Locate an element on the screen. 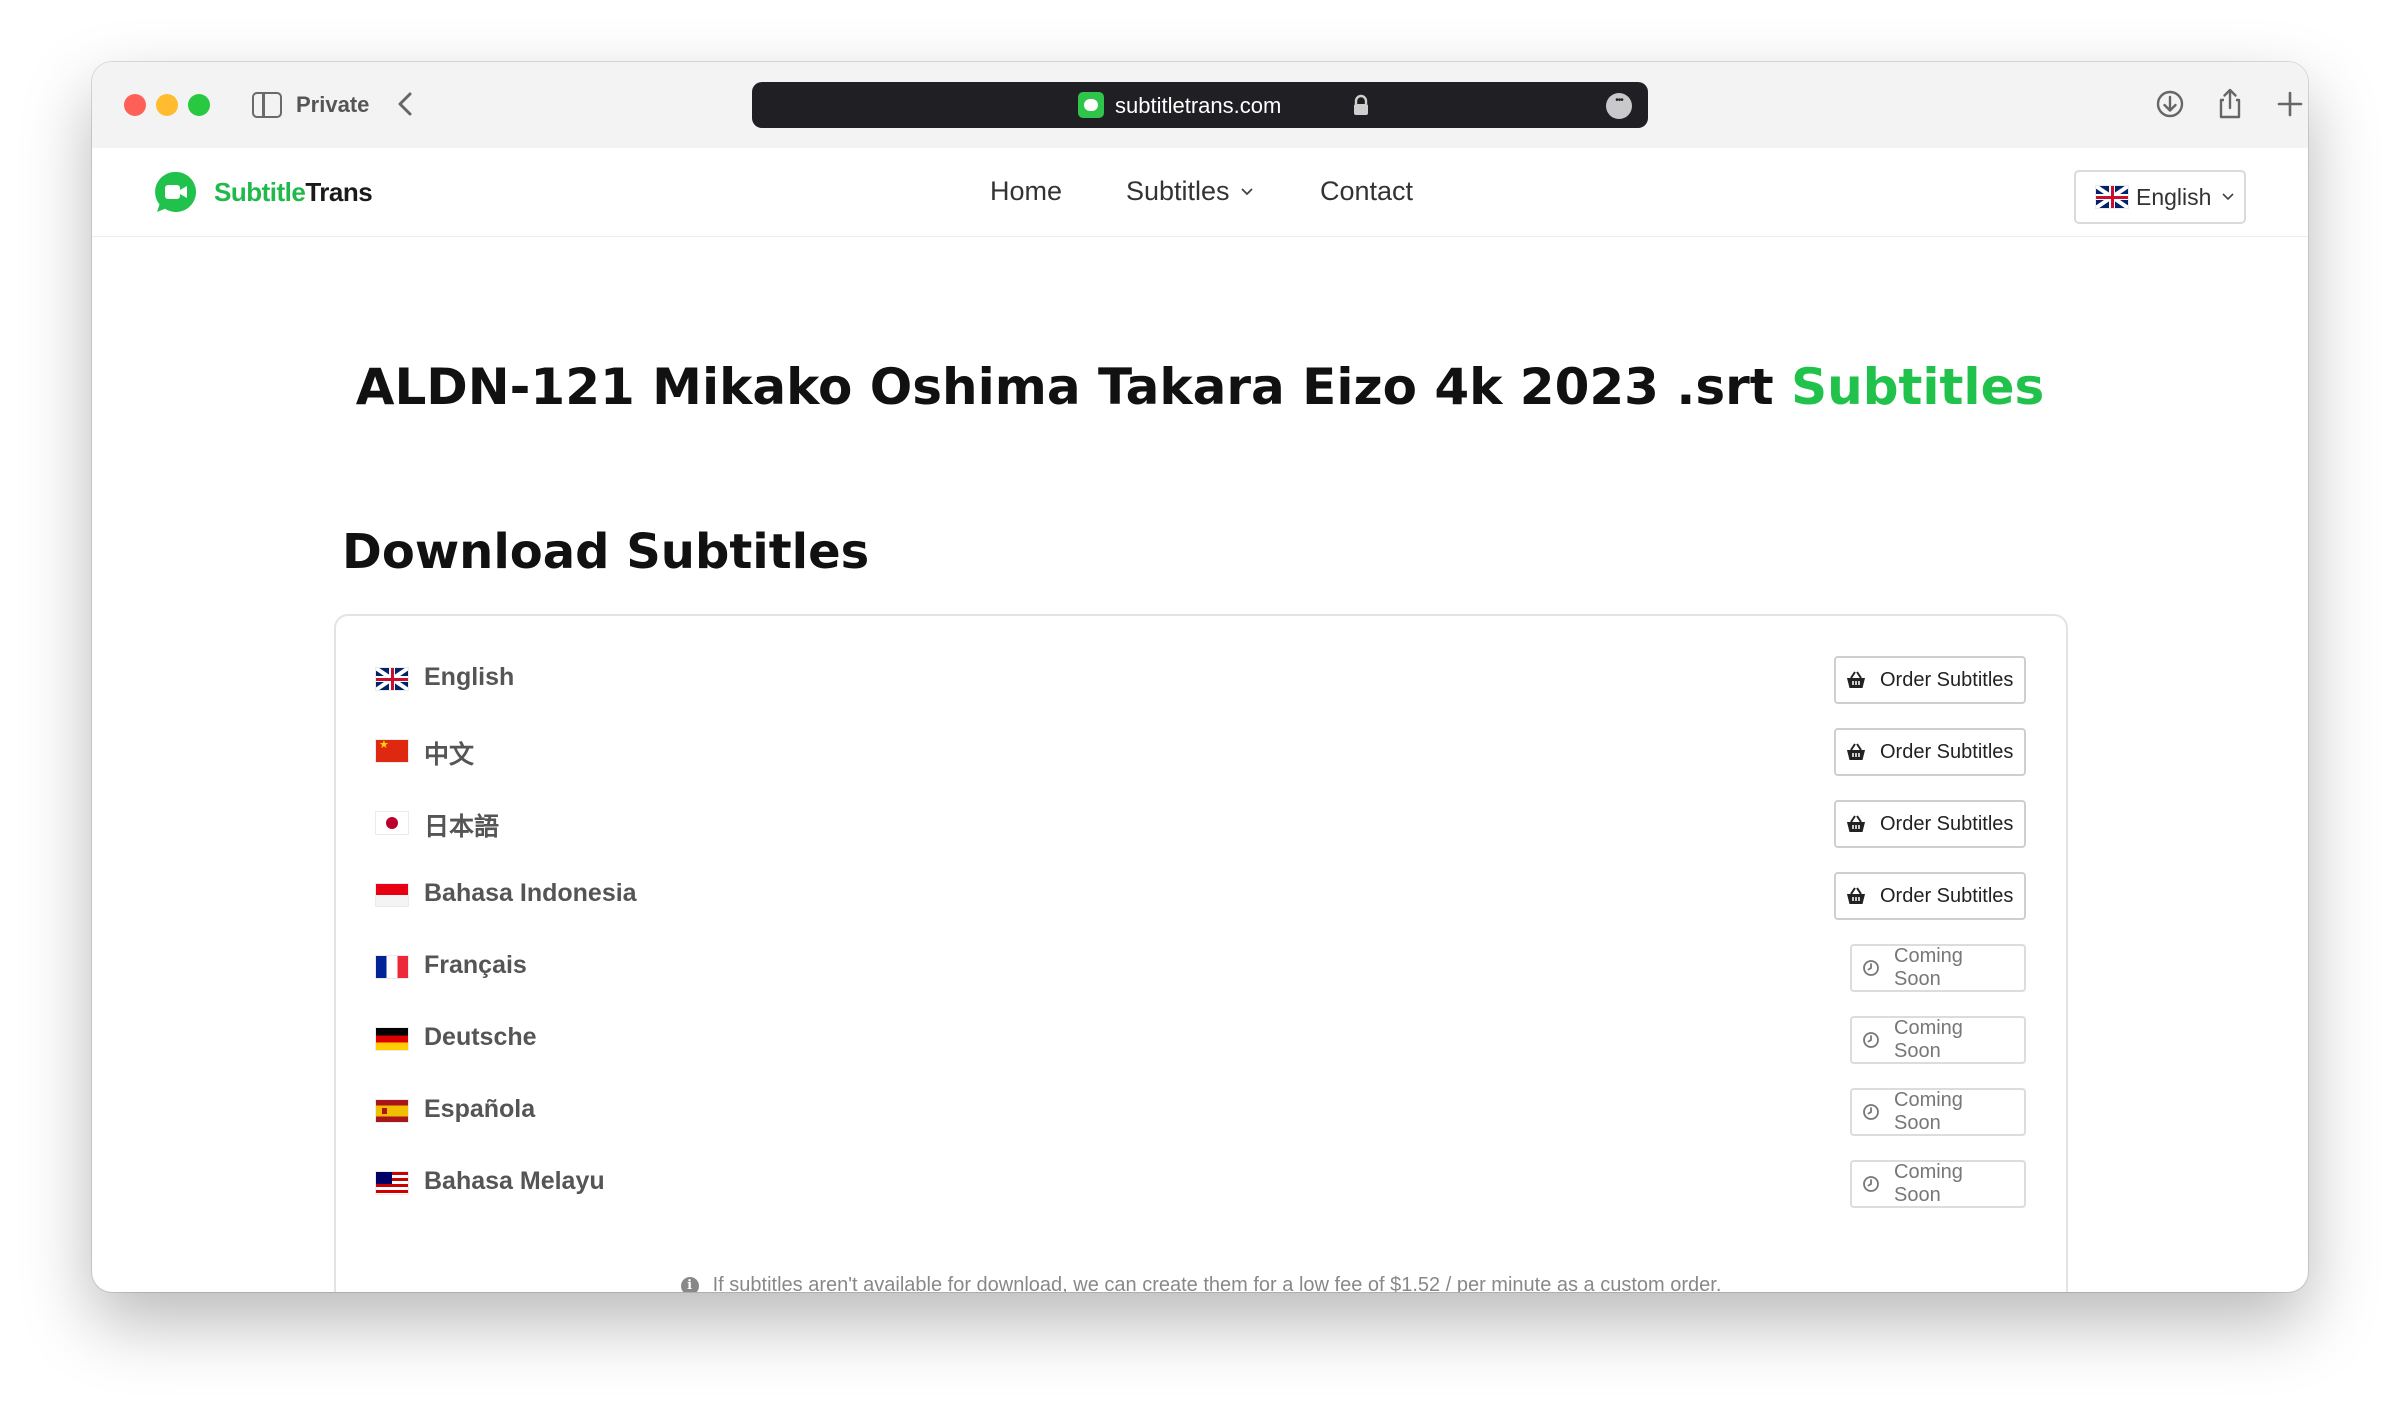 Image resolution: width=2400 pixels, height=1414 pixels. language-selector-label: English is located at coordinates (2174, 196).